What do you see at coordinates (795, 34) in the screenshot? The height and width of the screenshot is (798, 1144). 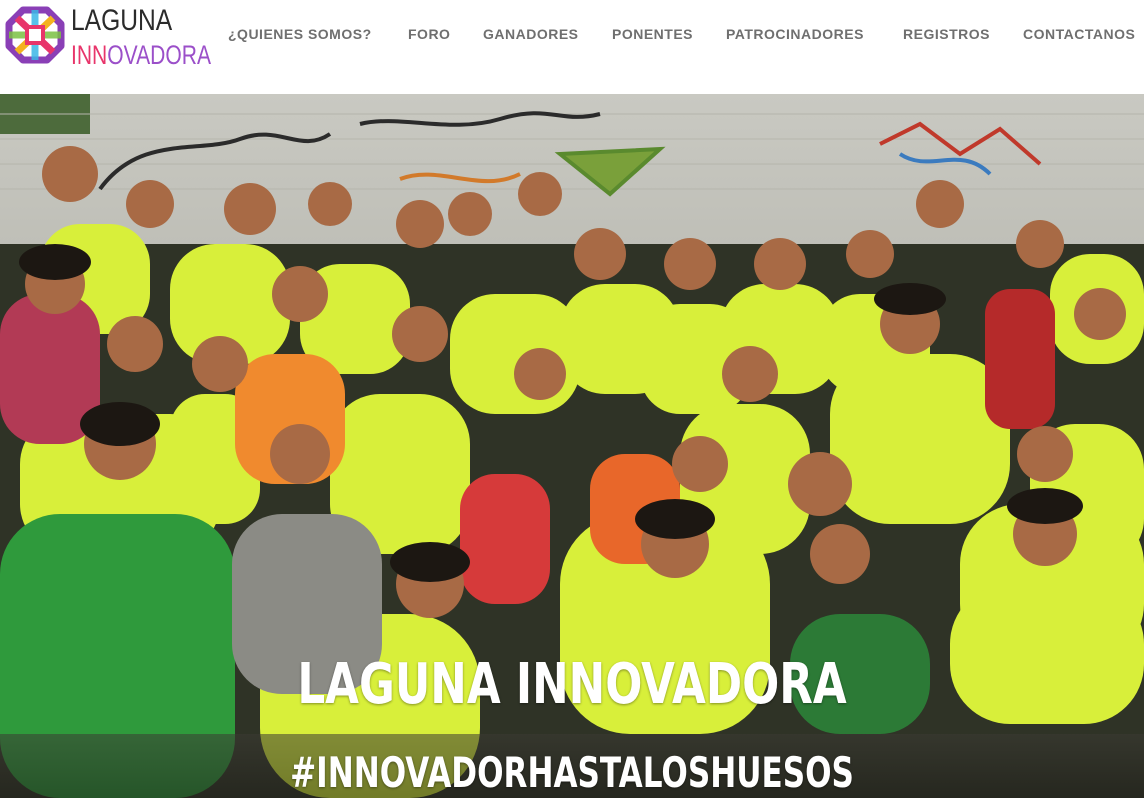 I see `nav-item-patrocinadores: PATROCINADORES` at bounding box center [795, 34].